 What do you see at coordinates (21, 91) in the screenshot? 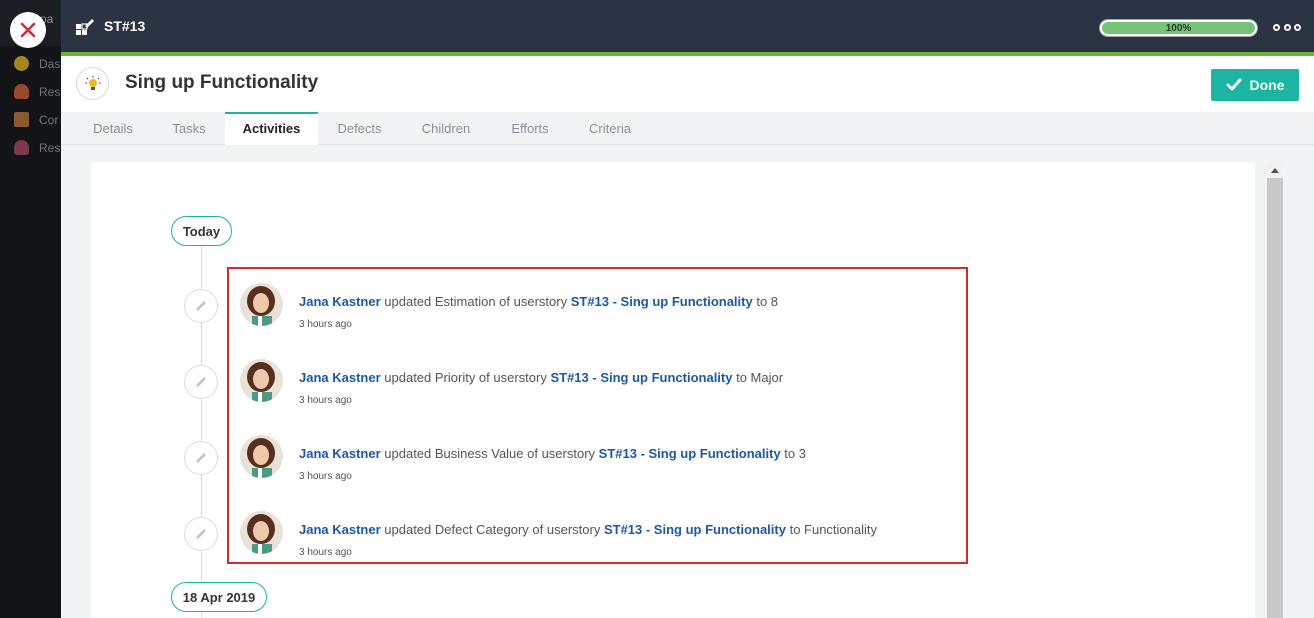
I see `person-icon` at bounding box center [21, 91].